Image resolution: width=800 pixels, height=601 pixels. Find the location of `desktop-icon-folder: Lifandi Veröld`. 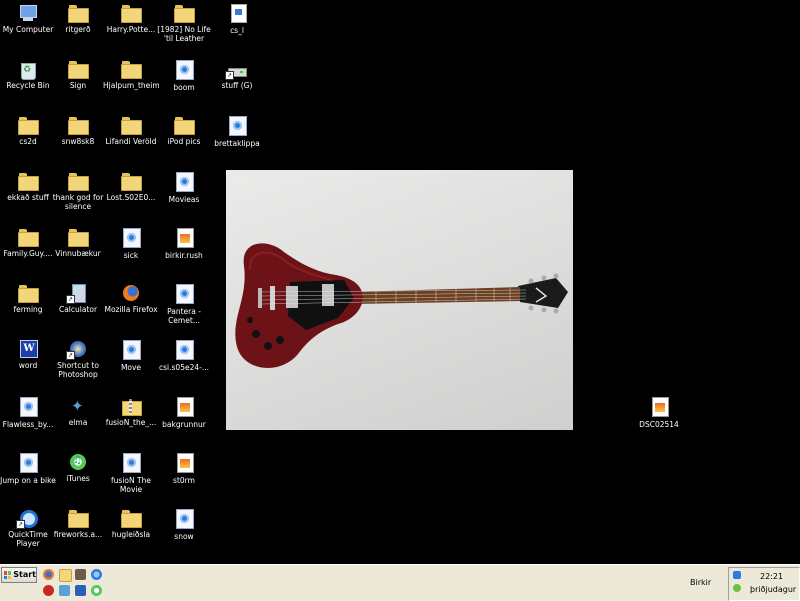

desktop-icon-folder: Lifandi Veröld is located at coordinates (131, 139).